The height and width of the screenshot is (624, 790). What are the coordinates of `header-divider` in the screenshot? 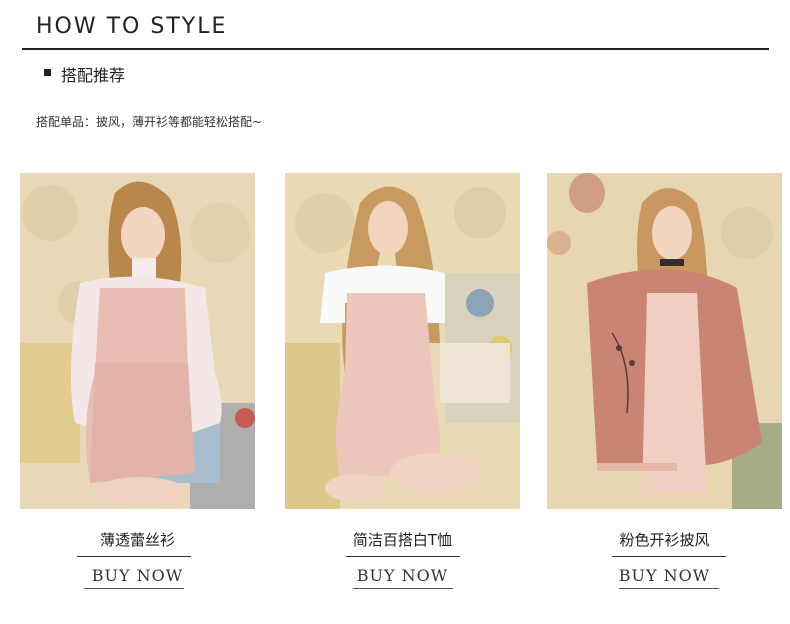 It's located at (395, 49).